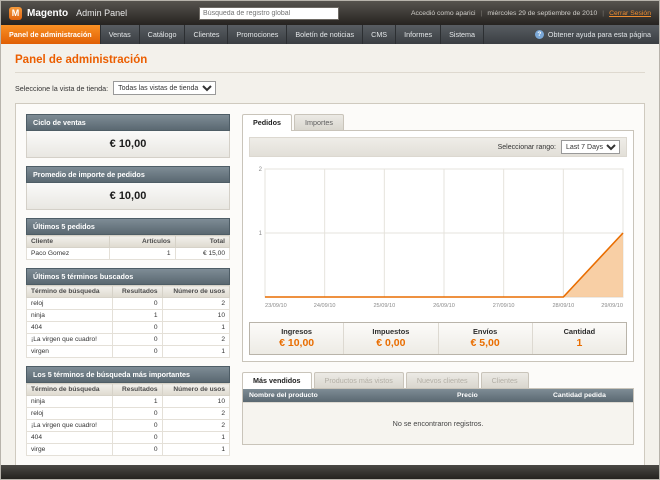  Describe the element at coordinates (283, 395) in the screenshot. I see `grid-column-nombre-del-producto: Nombre del producto` at that location.